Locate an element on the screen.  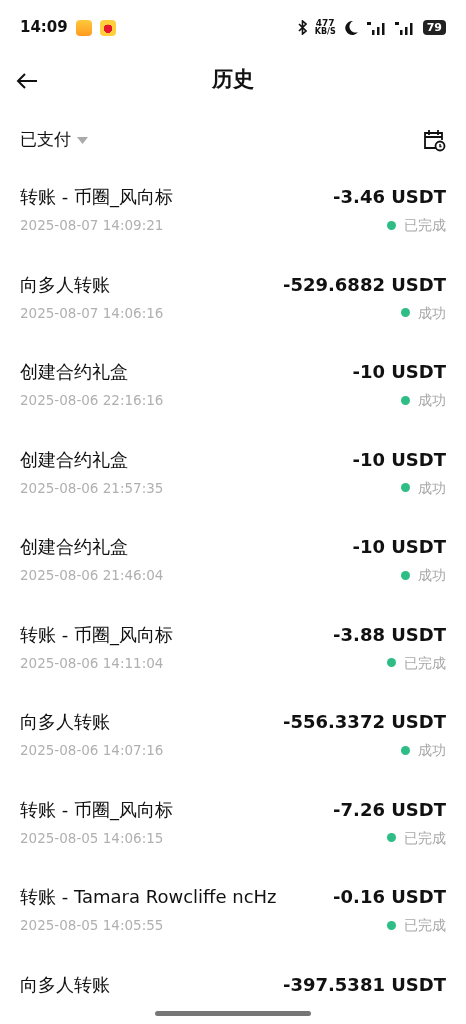
net-speed-unit: KB/S is located at coordinates (325, 31).